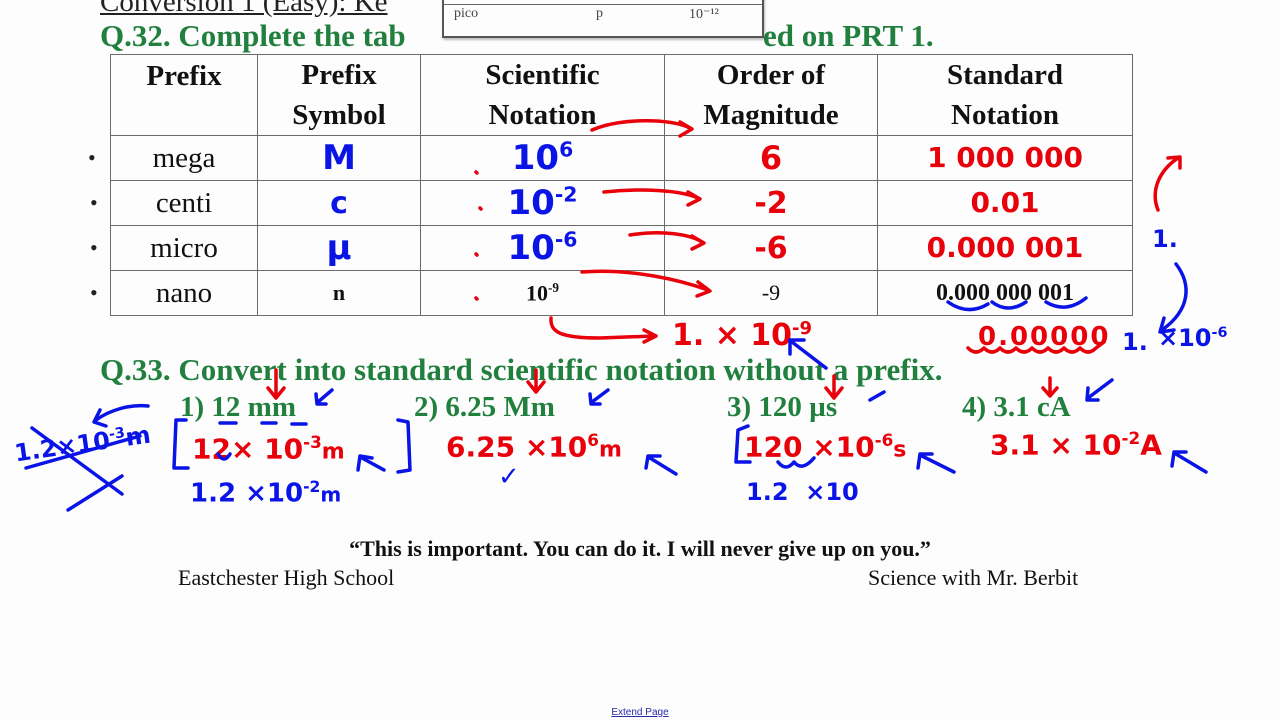  What do you see at coordinates (542, 158) in the screenshot?
I see `cell-scientific: 106` at bounding box center [542, 158].